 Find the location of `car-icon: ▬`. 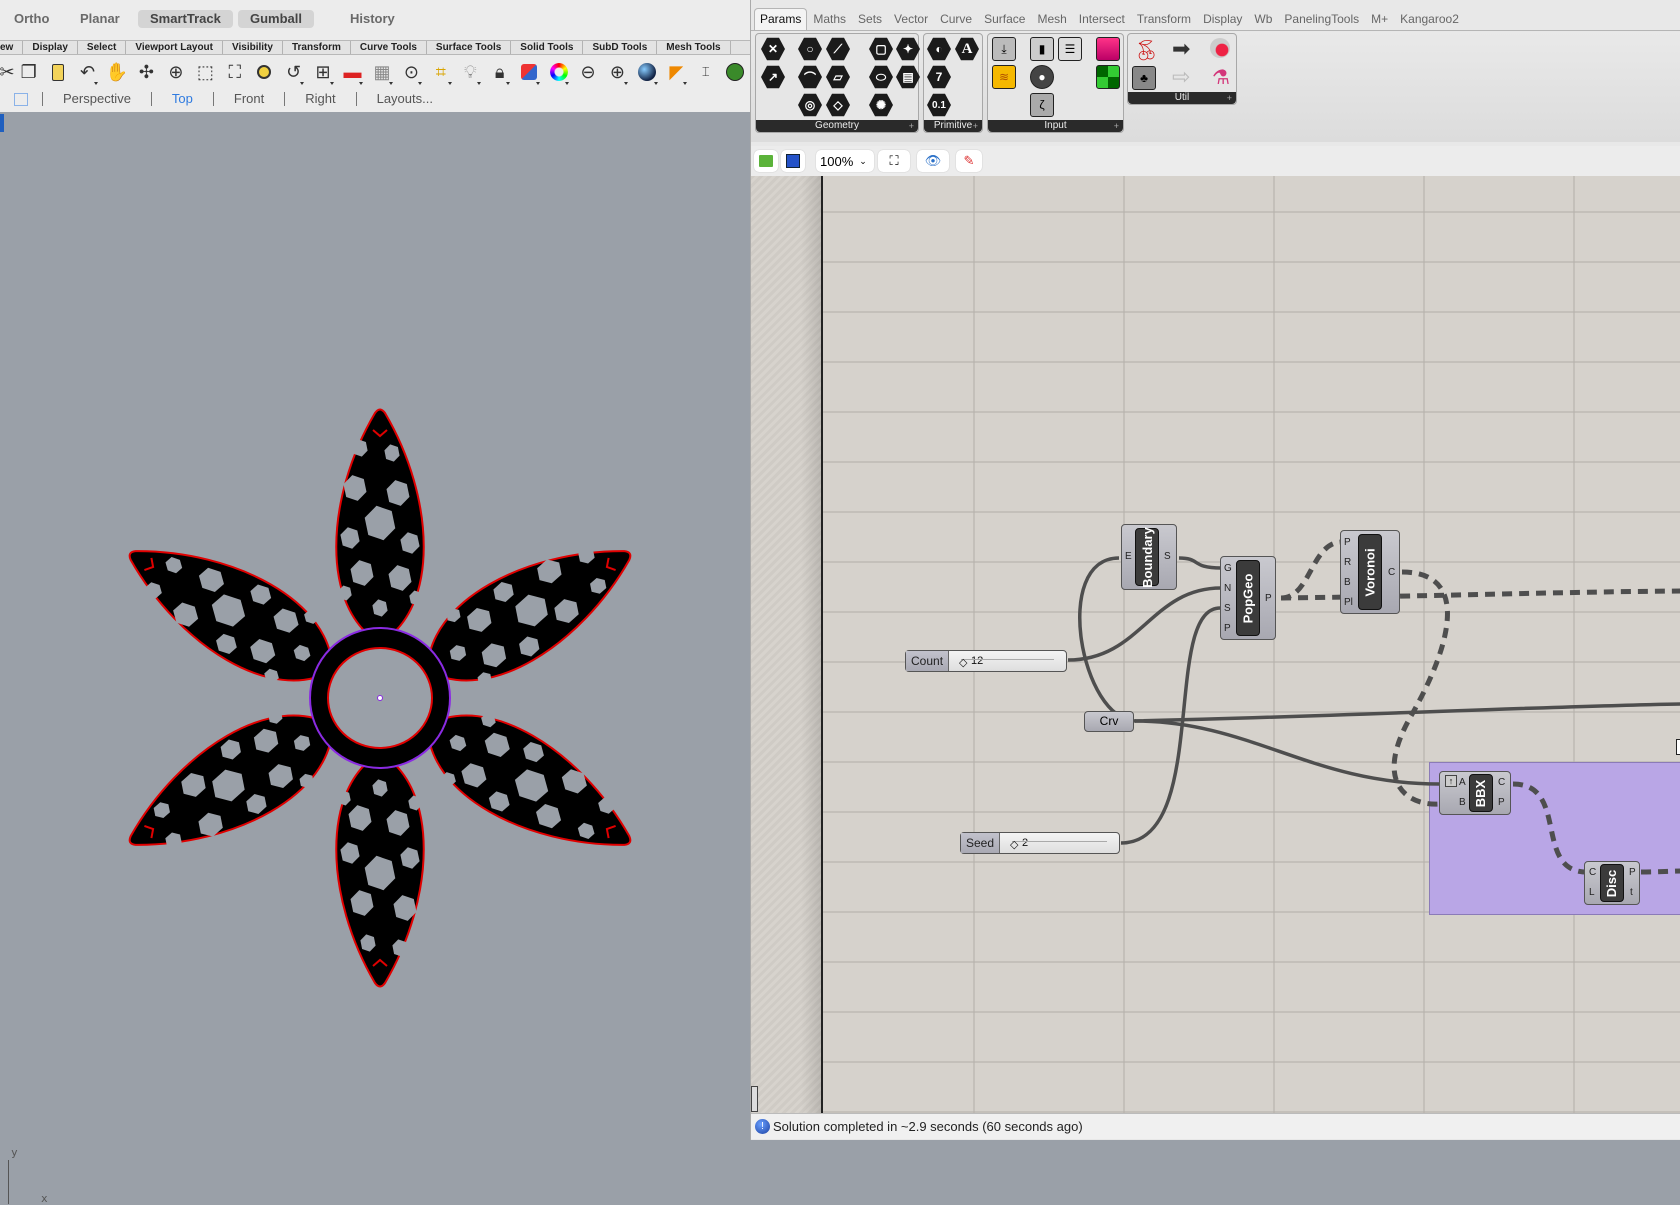

car-icon: ▬ is located at coordinates (352, 72).